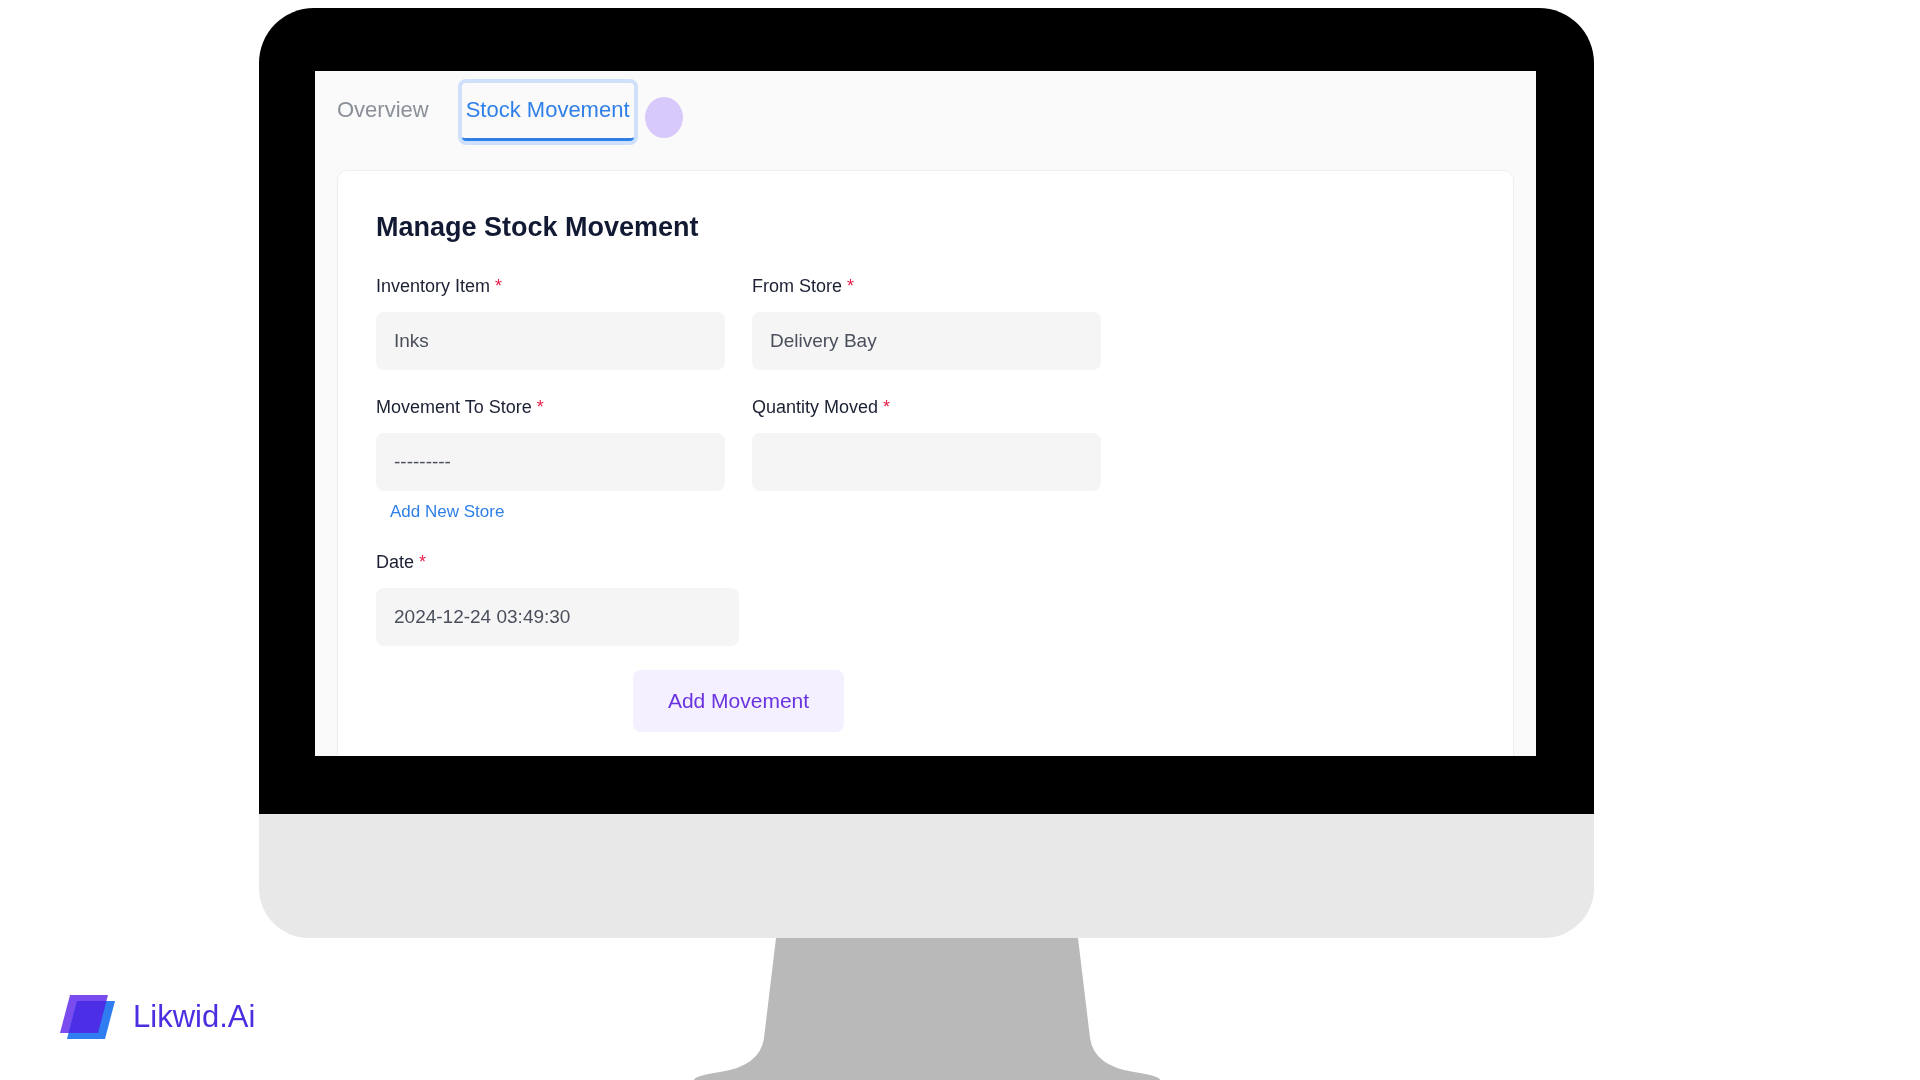 The height and width of the screenshot is (1080, 1920). What do you see at coordinates (460, 408) in the screenshot?
I see `field-label: Movement To Store *` at bounding box center [460, 408].